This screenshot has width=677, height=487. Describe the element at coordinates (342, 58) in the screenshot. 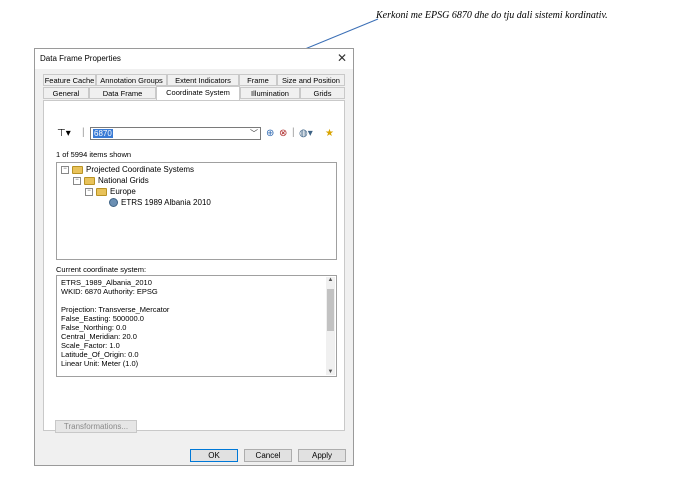

I see `close-icon: ✕` at that location.